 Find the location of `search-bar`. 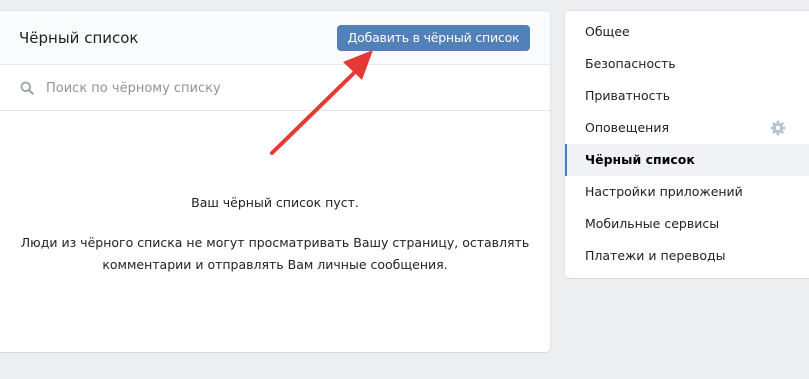

search-bar is located at coordinates (275, 88).